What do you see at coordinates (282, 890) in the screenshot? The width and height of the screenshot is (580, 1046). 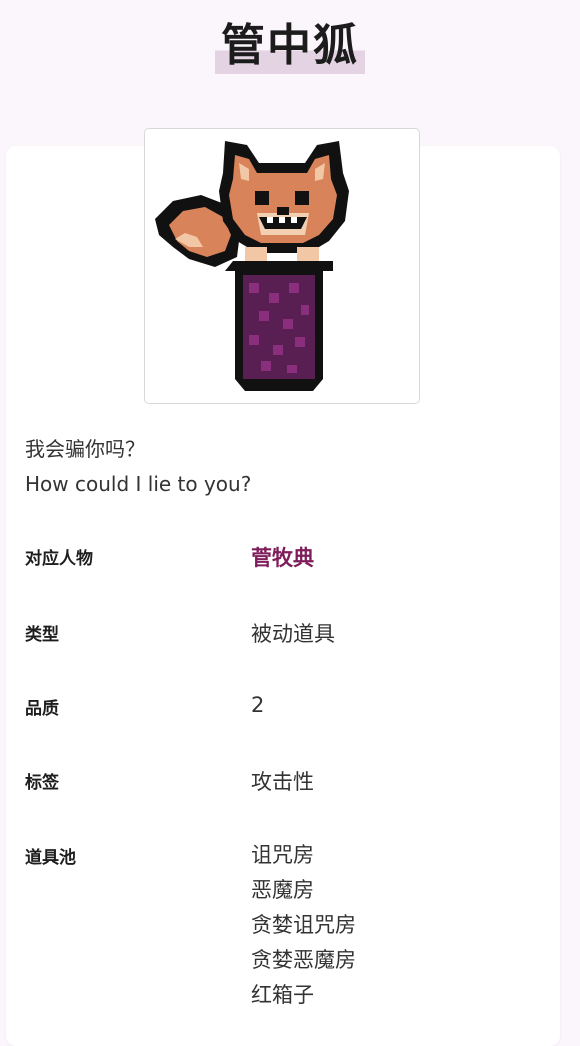 I see `pool-item: 恶魔房` at bounding box center [282, 890].